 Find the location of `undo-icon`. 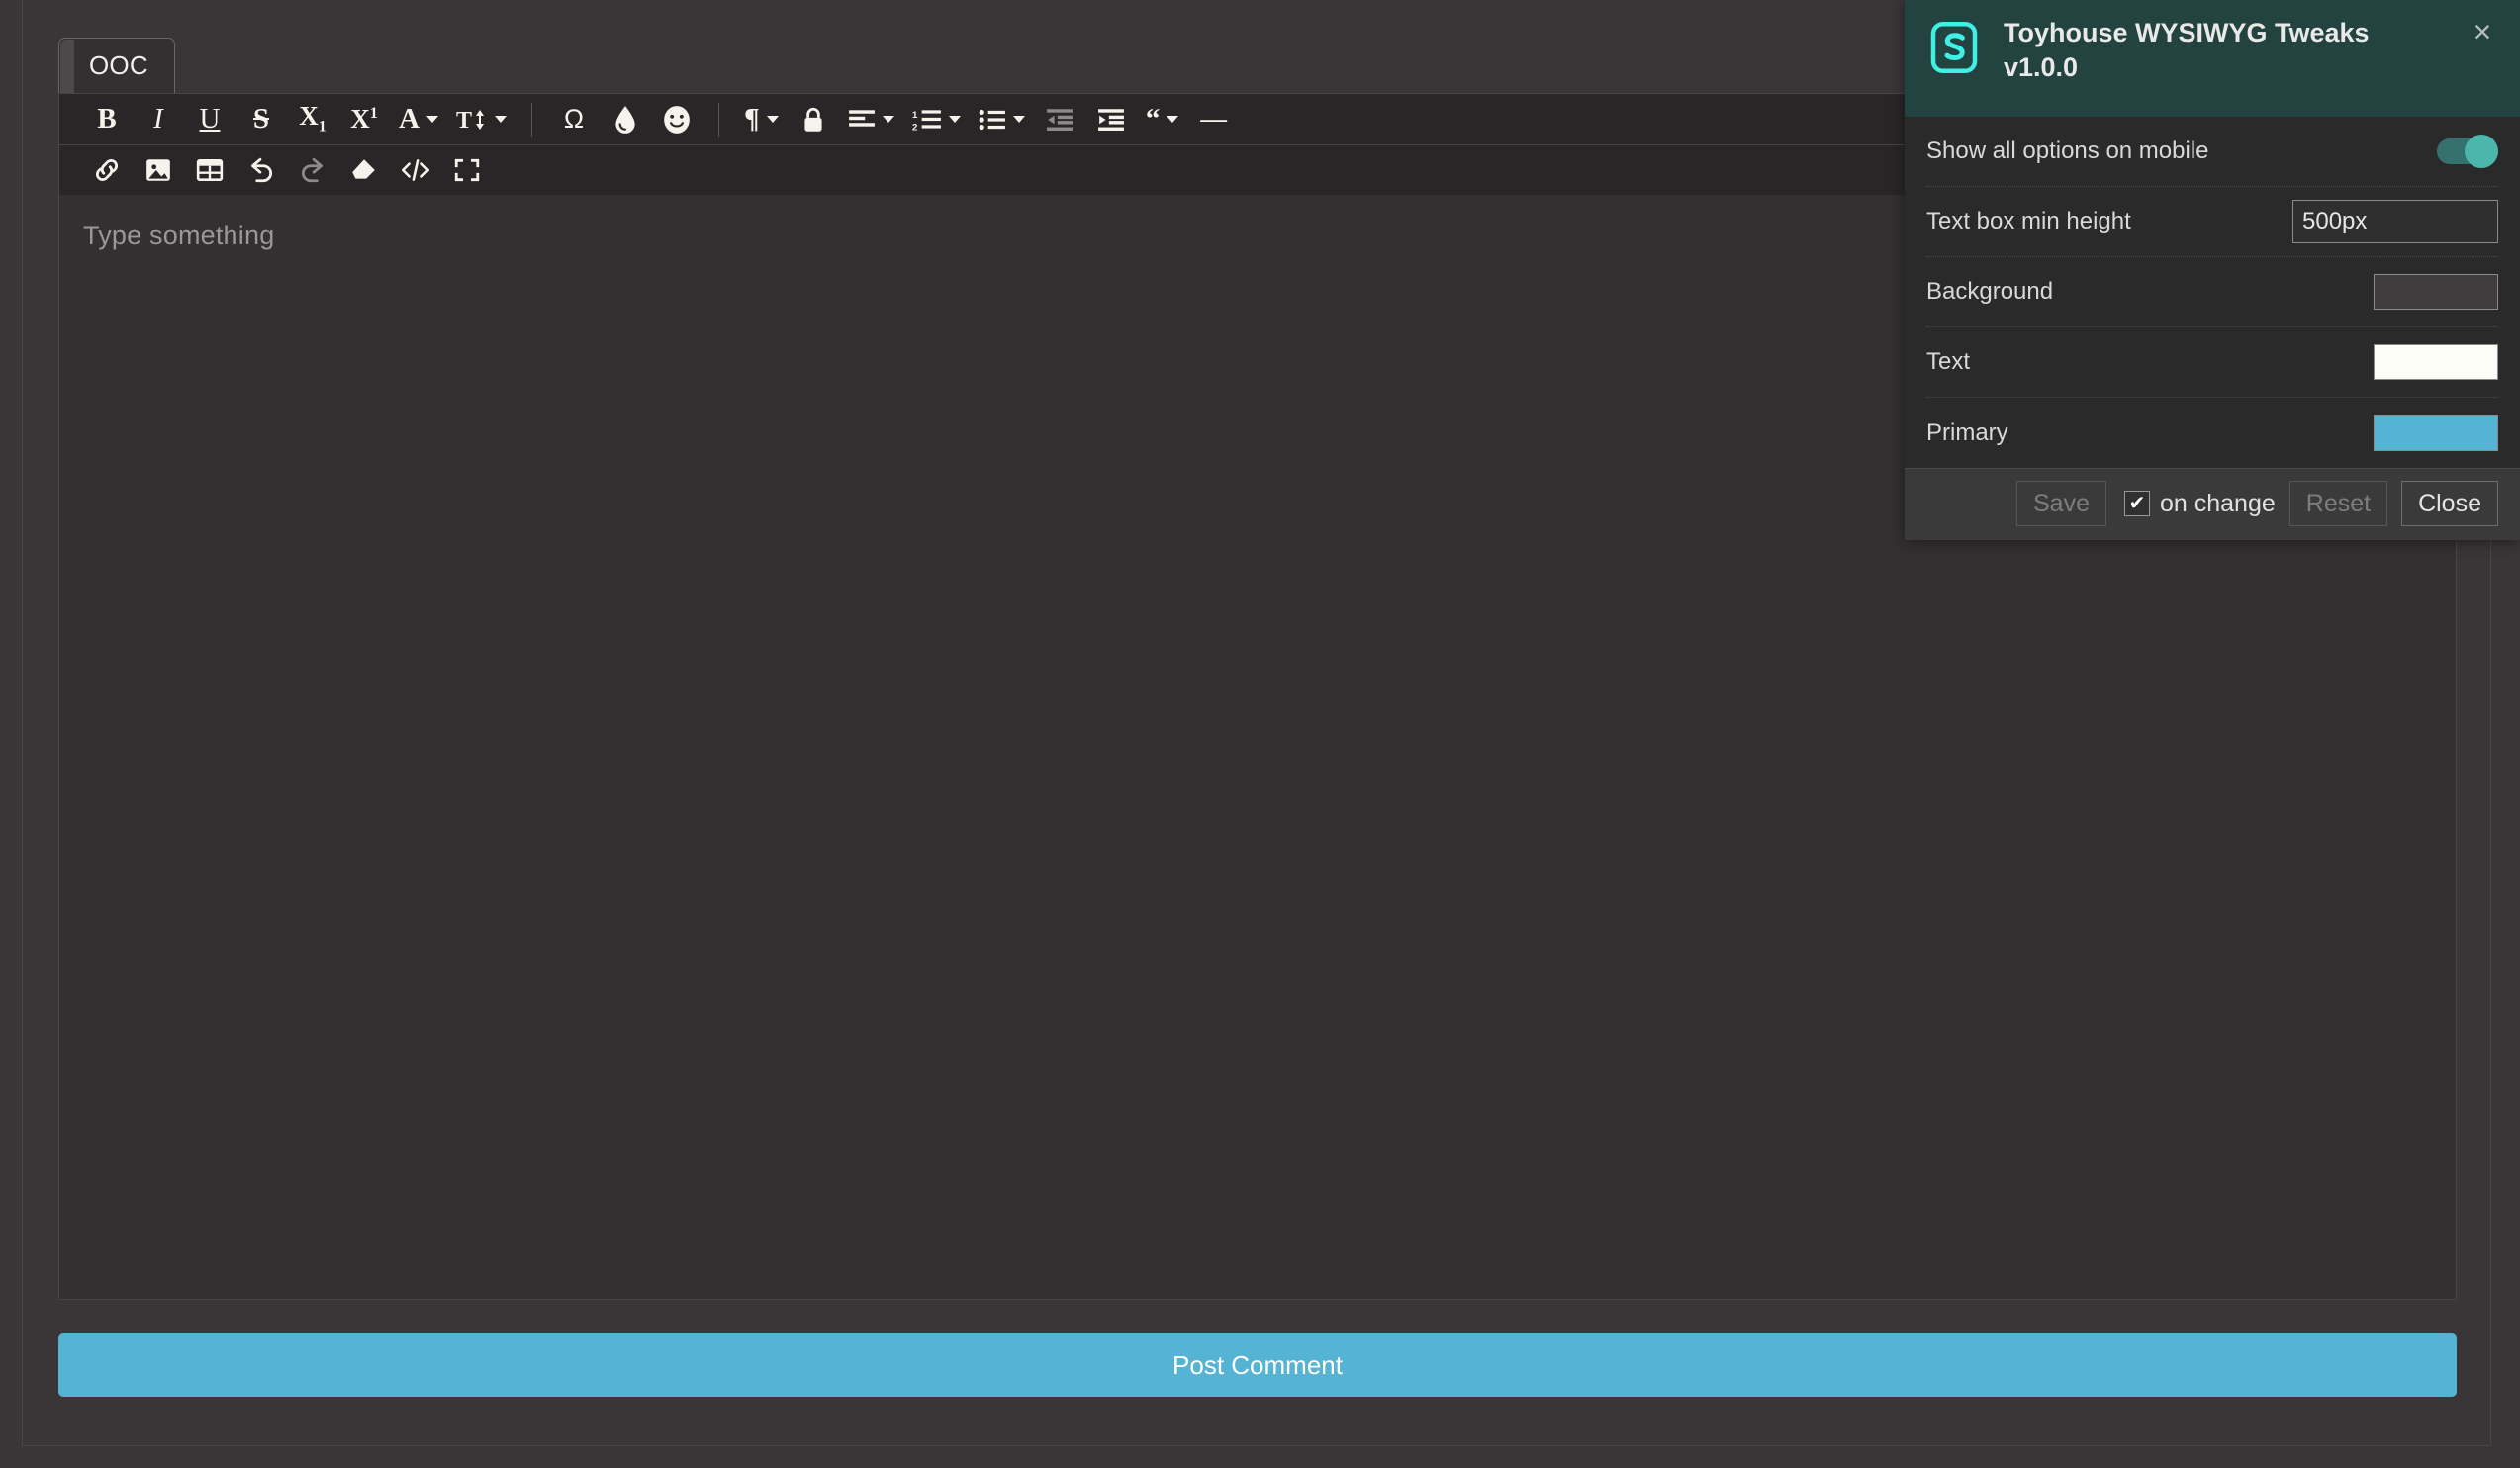

undo-icon is located at coordinates (261, 170).